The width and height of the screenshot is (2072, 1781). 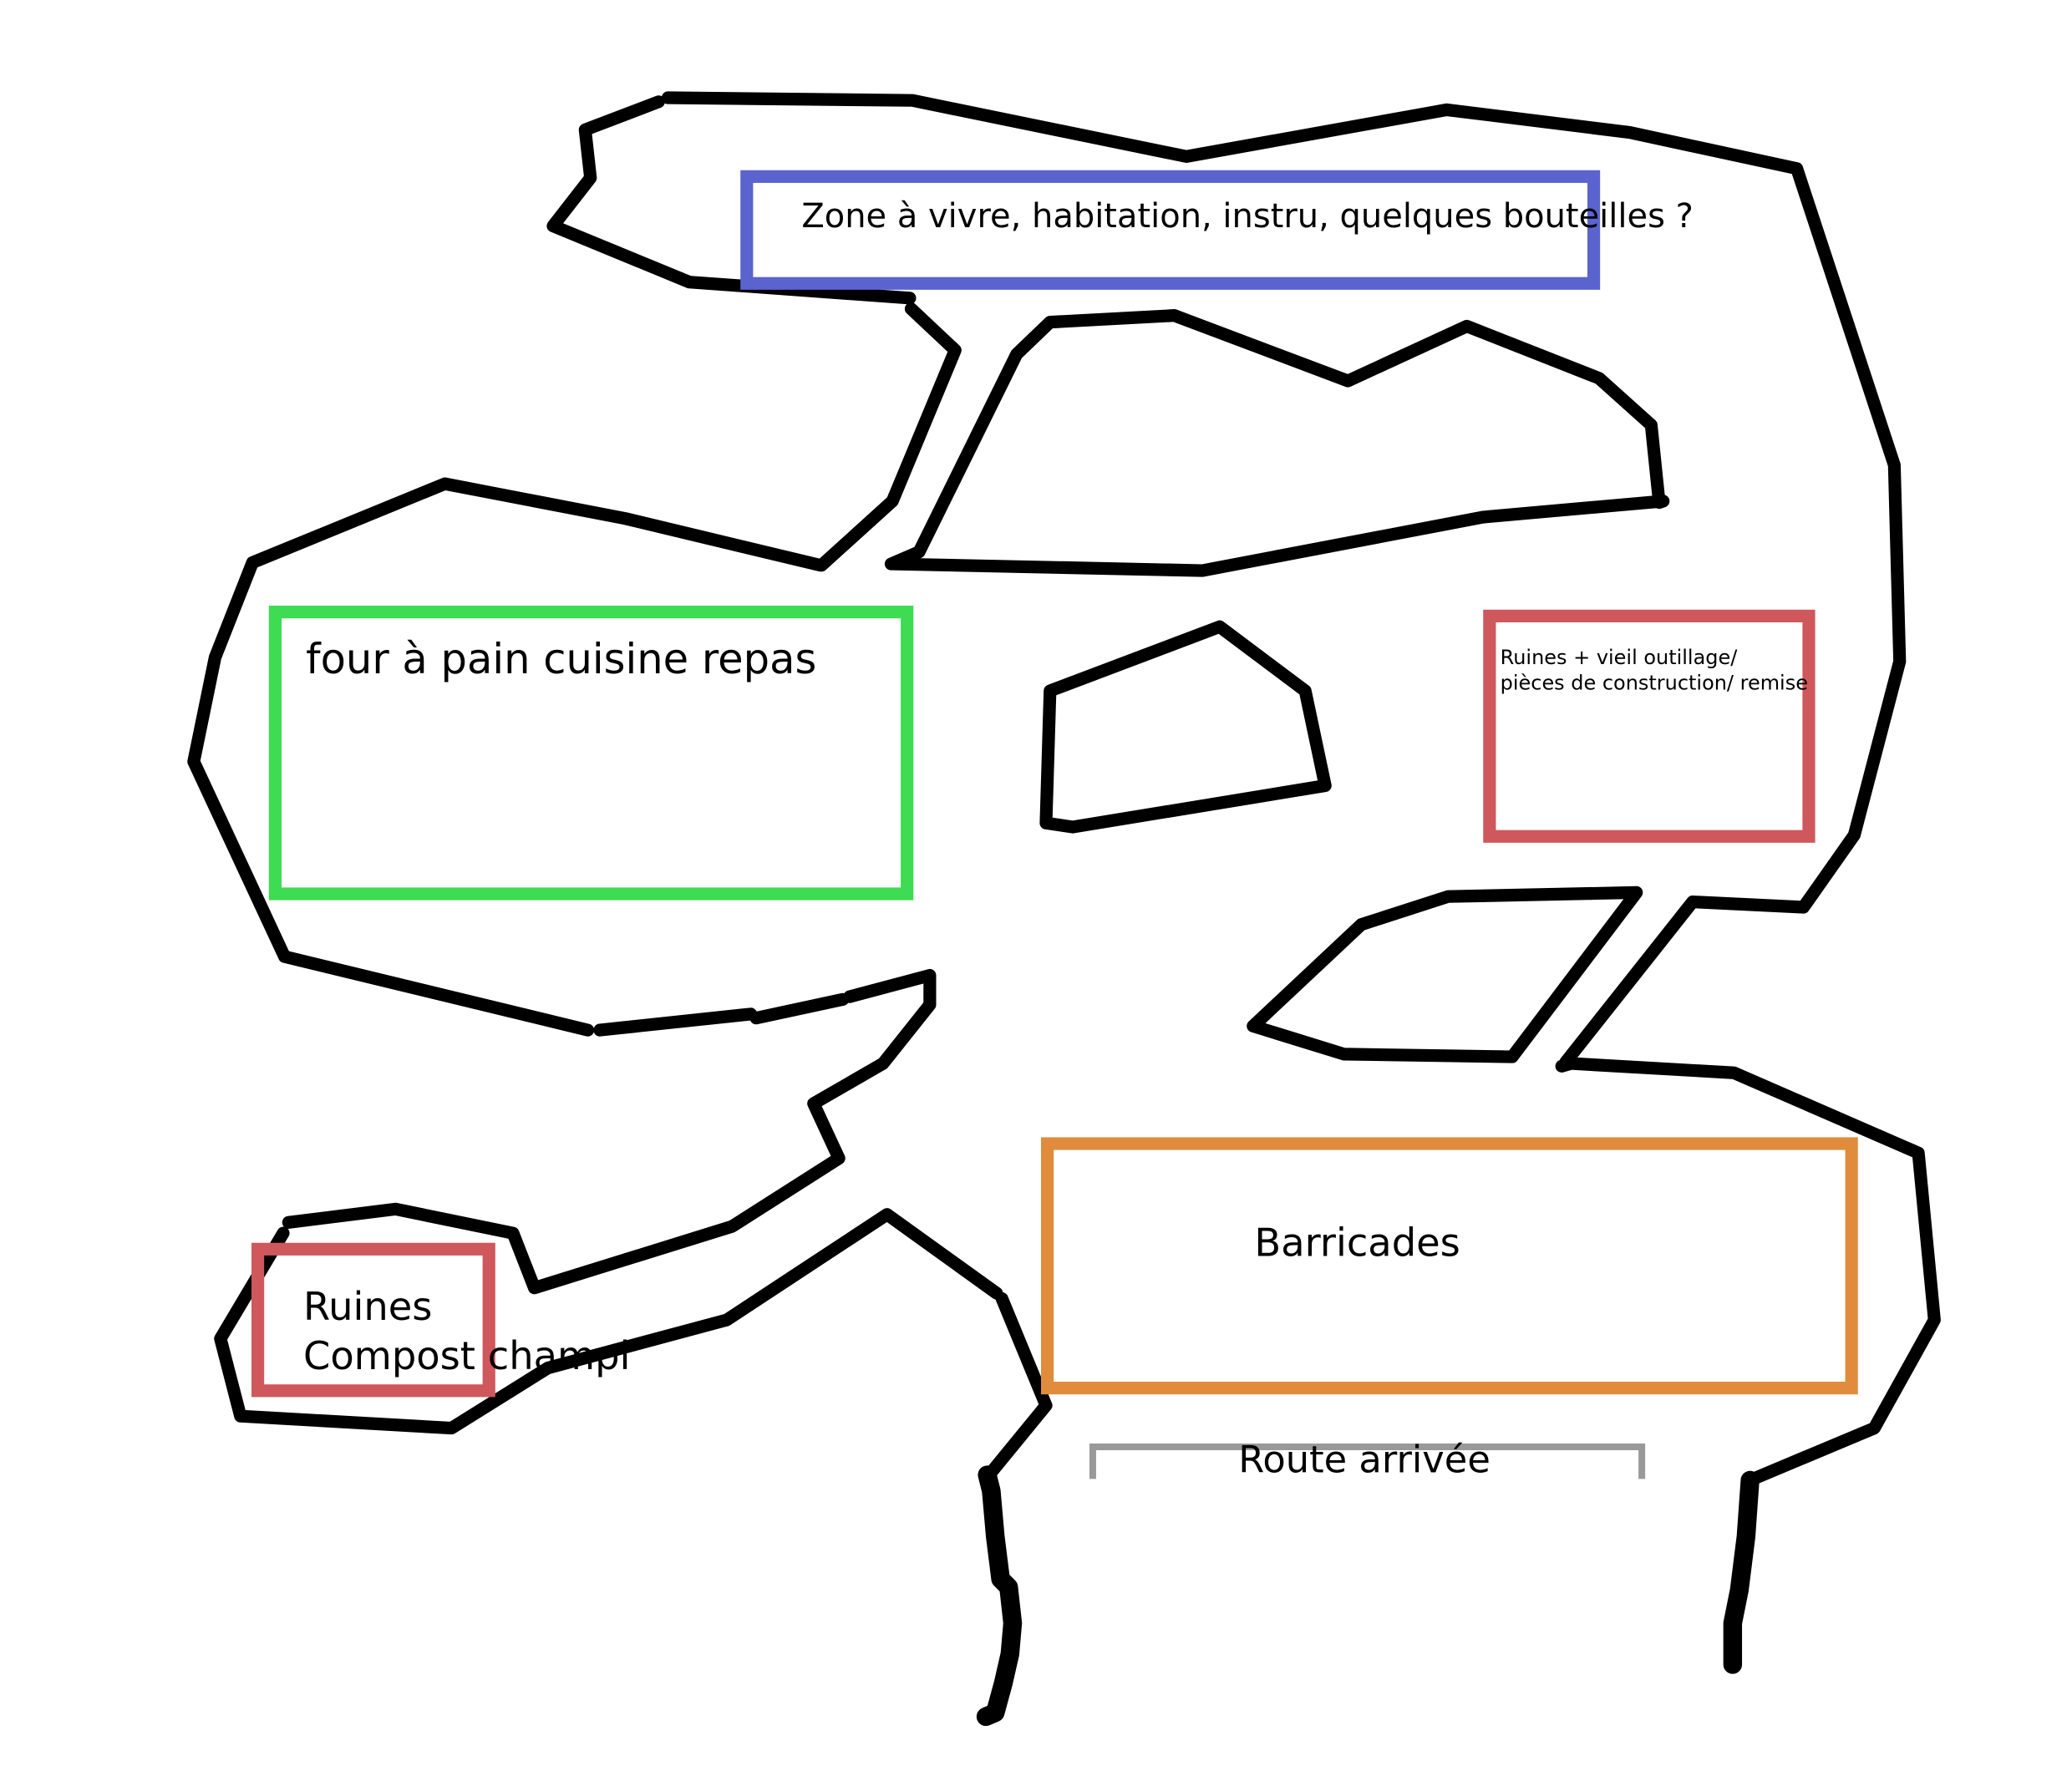 I want to click on zone-ruins-compost-label-line2: Compost champi, so click(x=467, y=1355).